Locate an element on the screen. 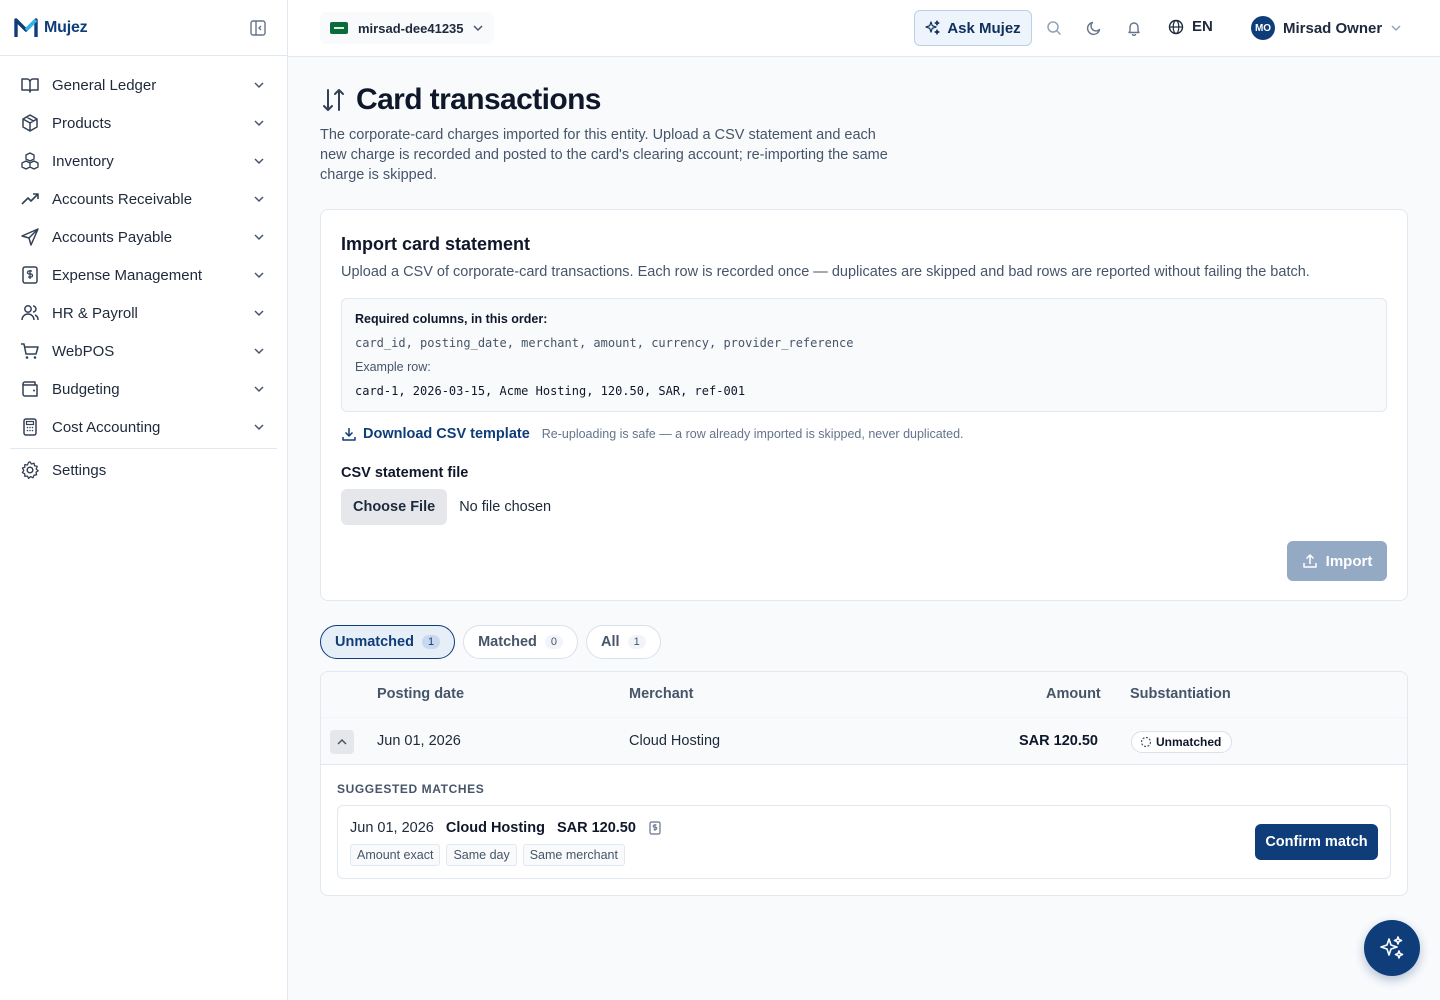  filter-tabs: Unmatched 1 Matched 0 All 1 is located at coordinates (490, 642).